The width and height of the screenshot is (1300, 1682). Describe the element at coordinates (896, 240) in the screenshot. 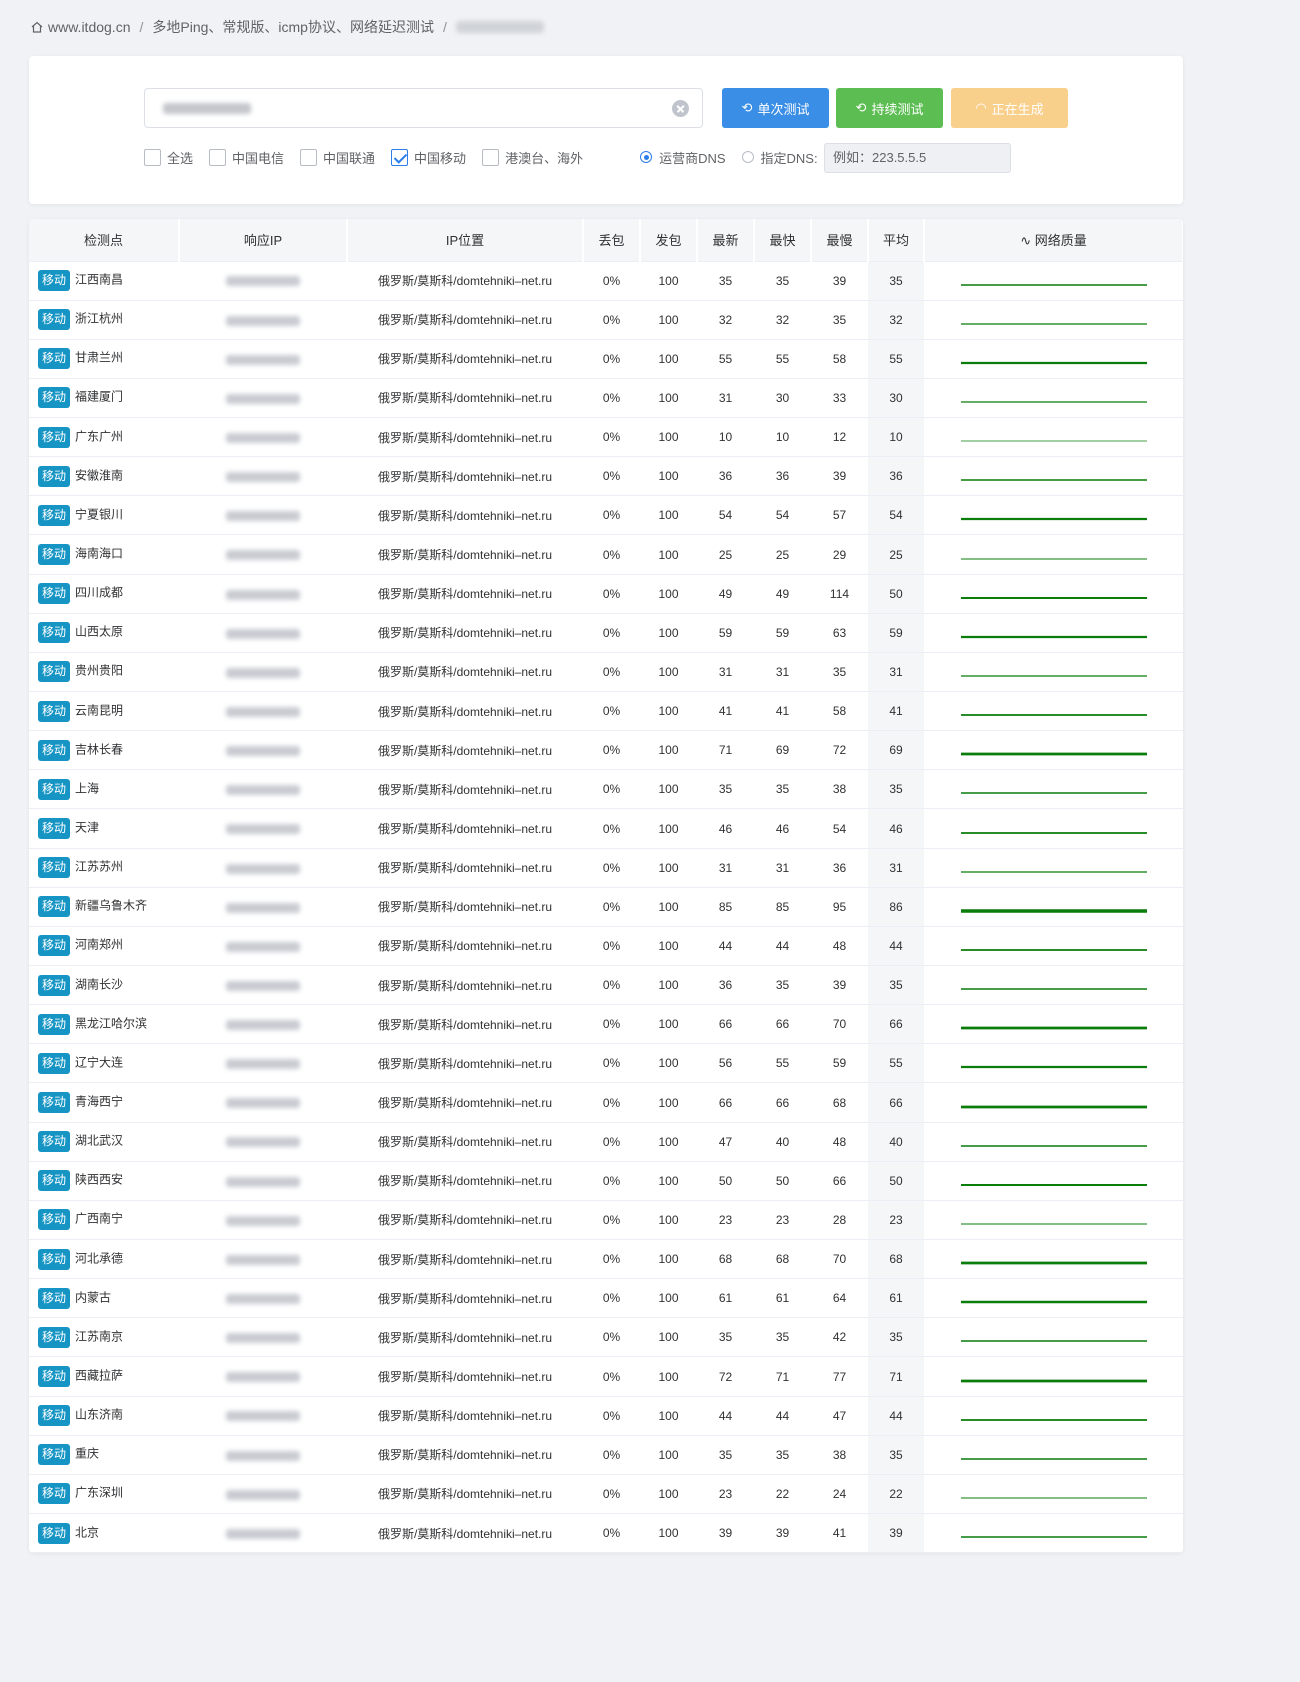

I see `col-header: 平均` at that location.